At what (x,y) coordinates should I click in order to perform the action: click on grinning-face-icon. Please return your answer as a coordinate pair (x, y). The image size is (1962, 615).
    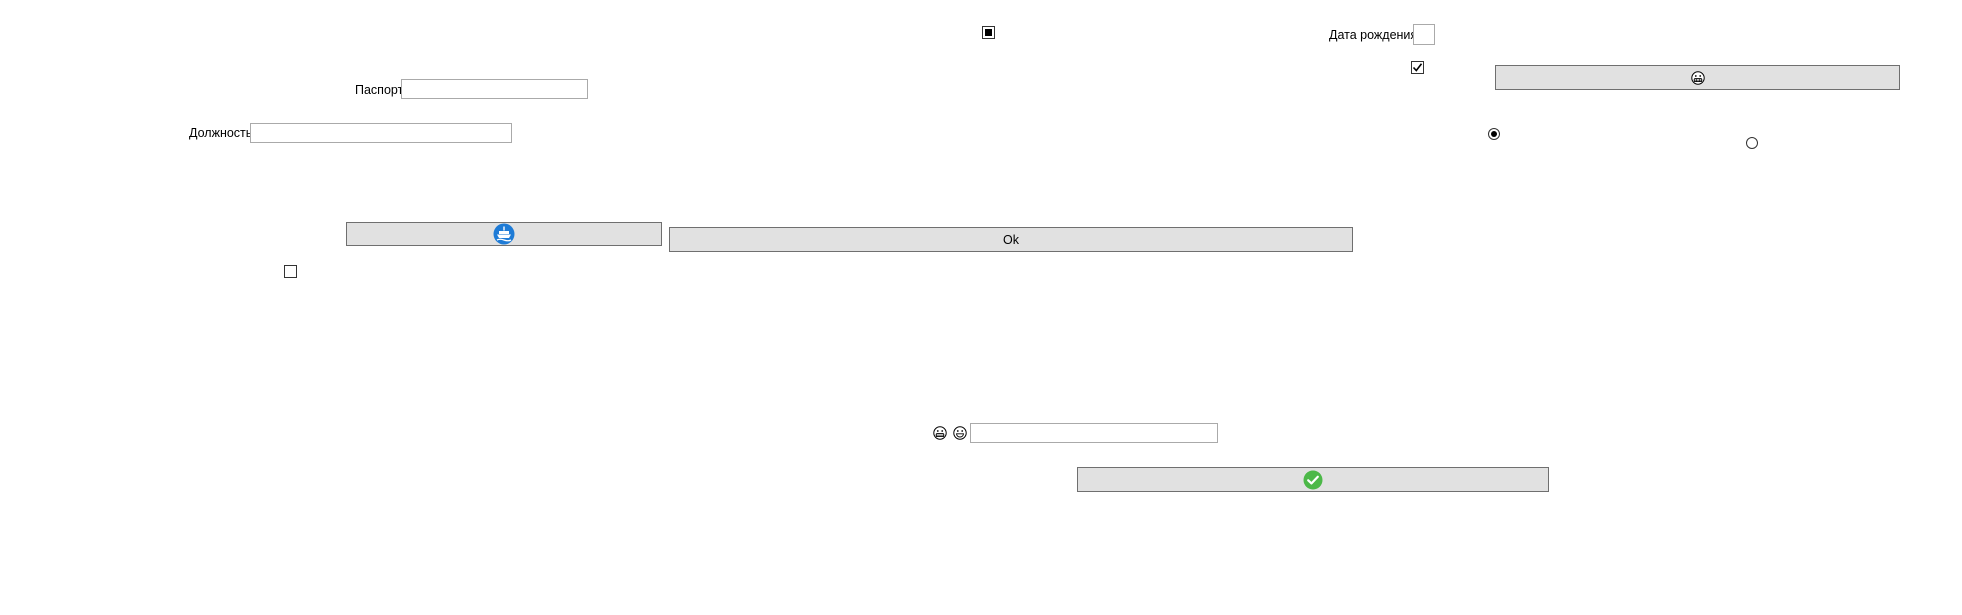
    Looking at the image, I should click on (960, 433).